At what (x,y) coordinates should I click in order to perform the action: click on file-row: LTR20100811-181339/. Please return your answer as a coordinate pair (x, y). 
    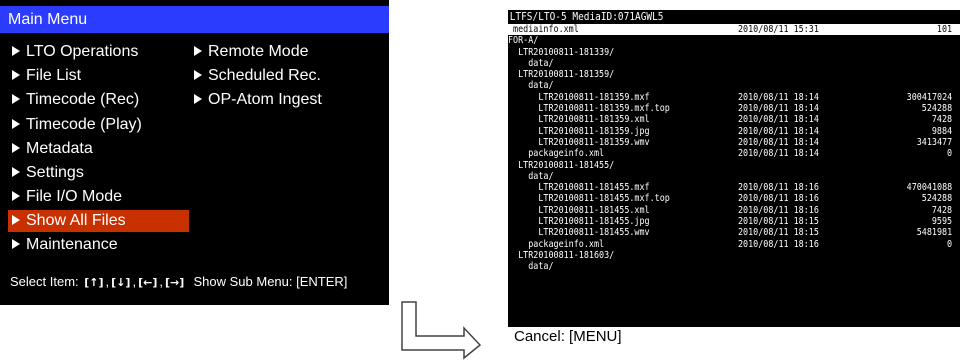
    Looking at the image, I should click on (734, 52).